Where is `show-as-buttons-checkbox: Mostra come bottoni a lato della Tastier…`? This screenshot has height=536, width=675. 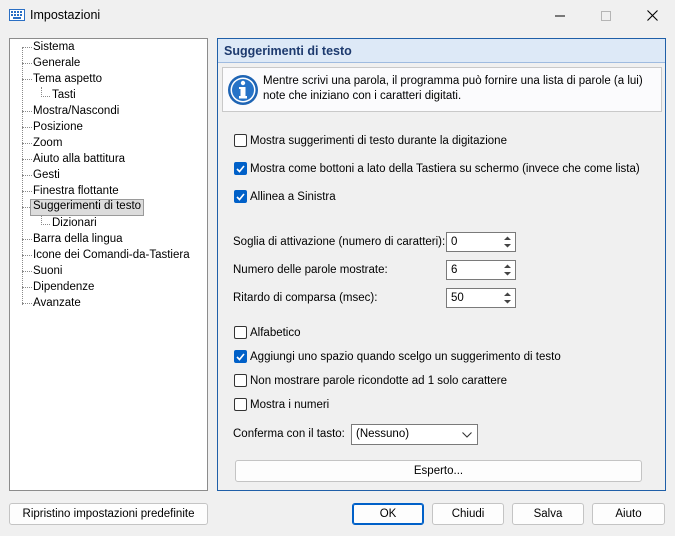 show-as-buttons-checkbox: Mostra come bottoni a lato della Tastier… is located at coordinates (437, 168).